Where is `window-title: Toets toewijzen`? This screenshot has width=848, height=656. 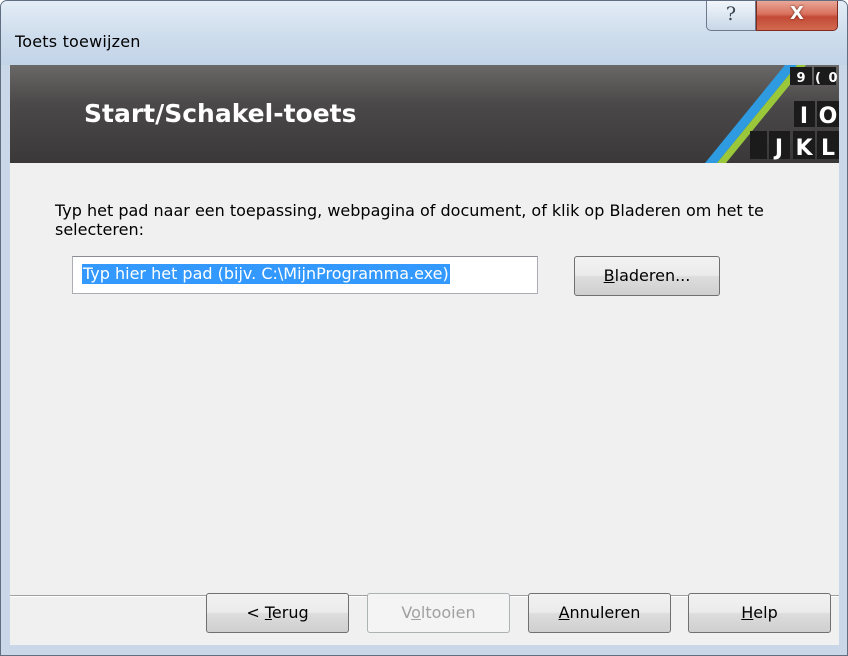
window-title: Toets toewijzen is located at coordinates (78, 41).